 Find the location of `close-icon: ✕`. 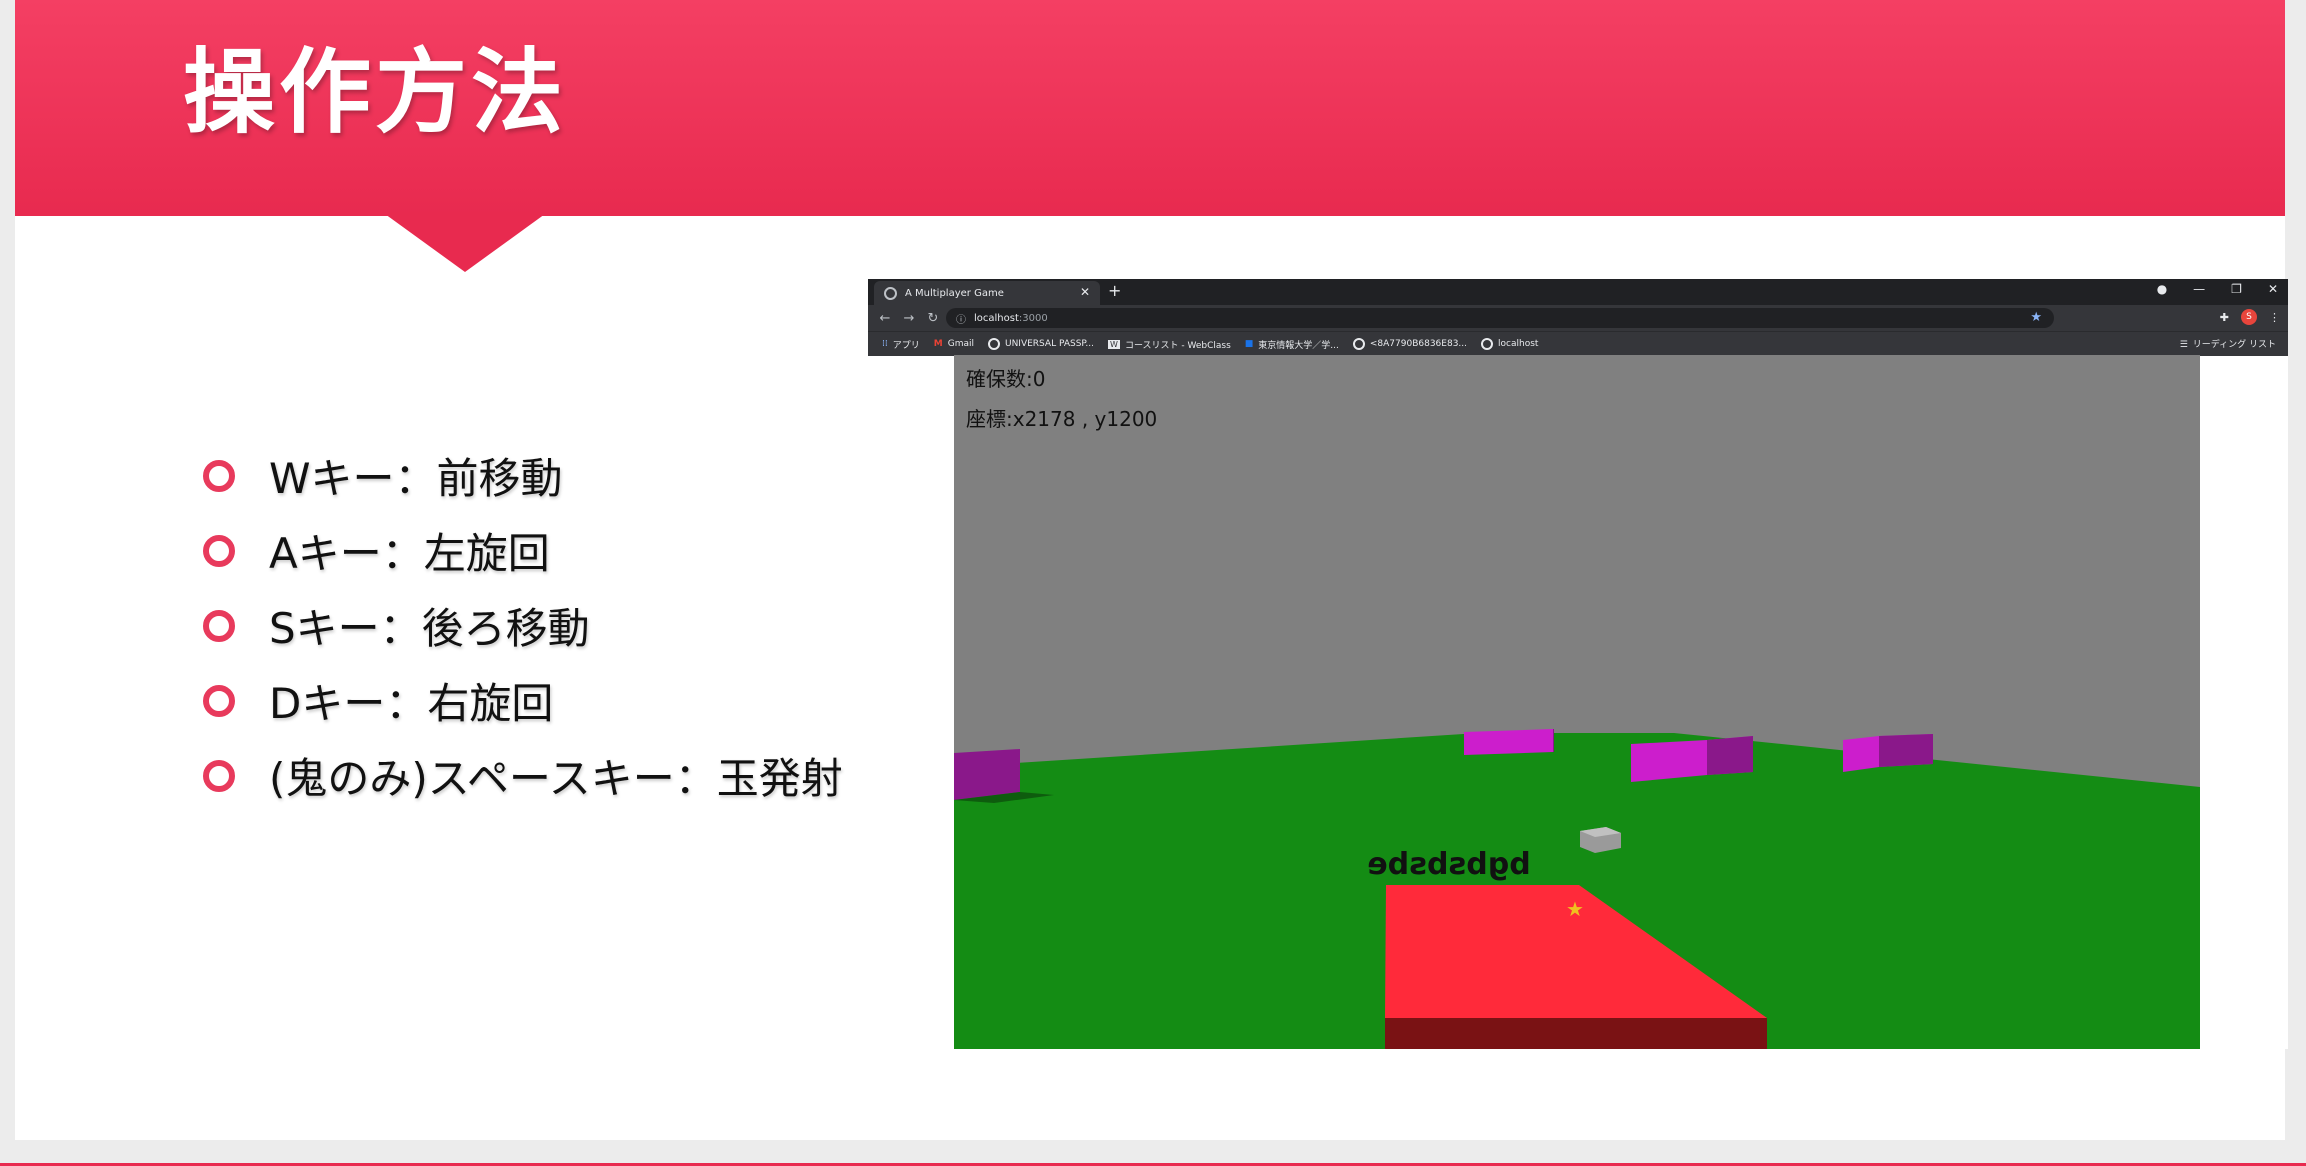

close-icon: ✕ is located at coordinates (1085, 292).